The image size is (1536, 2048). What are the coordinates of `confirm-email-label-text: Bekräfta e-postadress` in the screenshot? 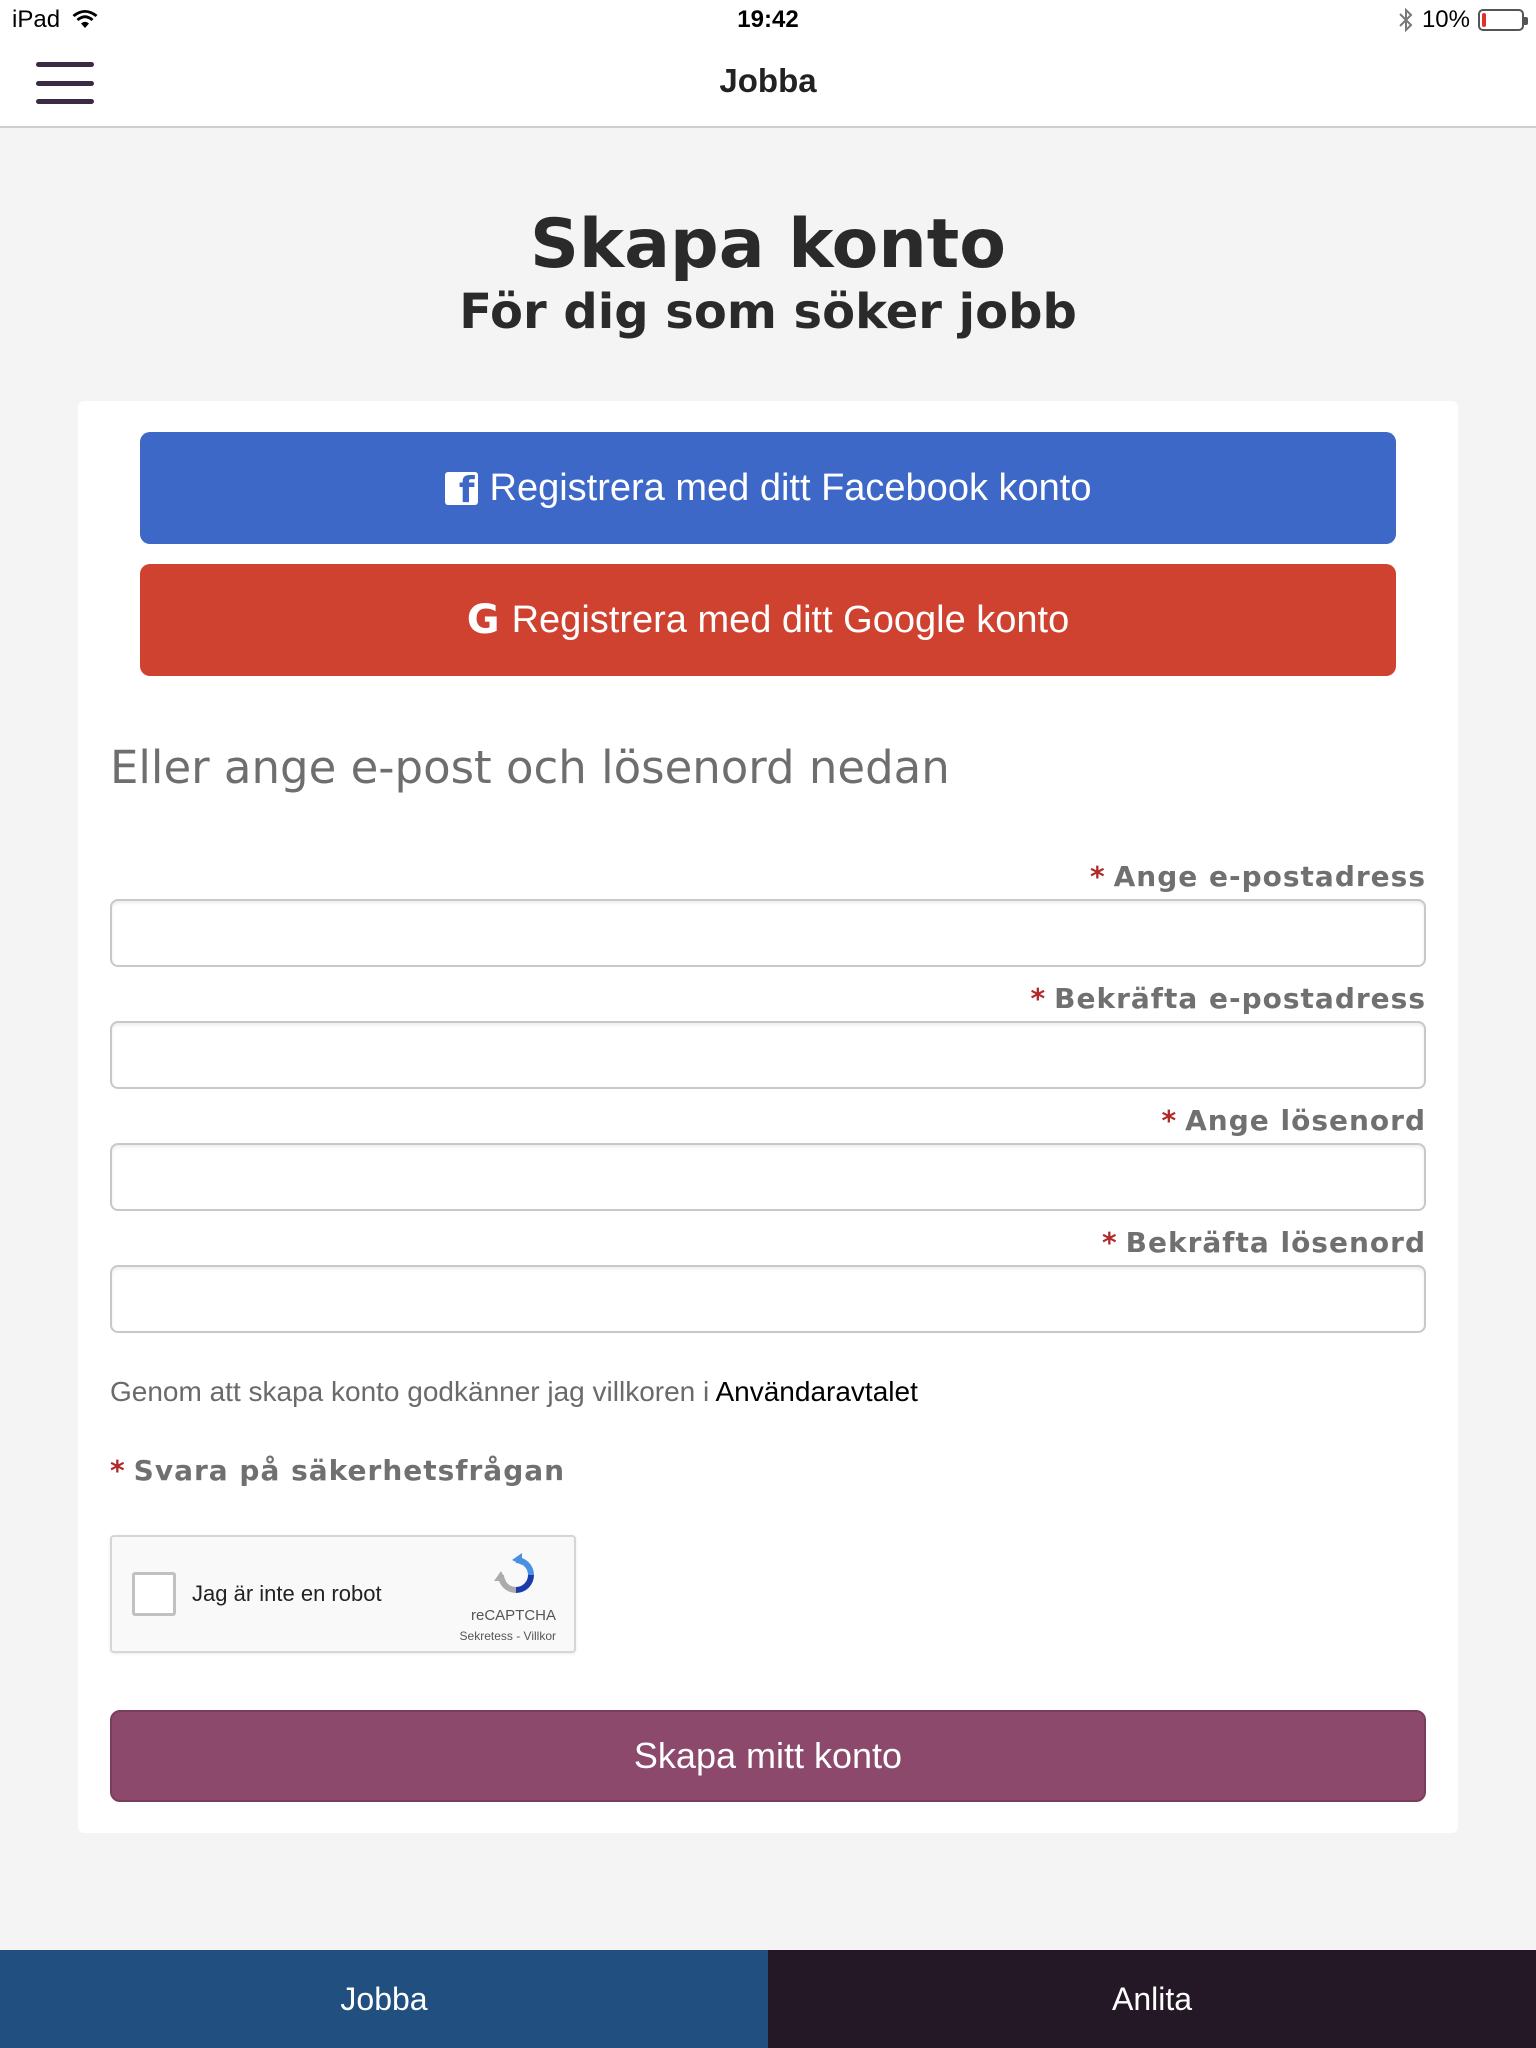 It's located at (1240, 998).